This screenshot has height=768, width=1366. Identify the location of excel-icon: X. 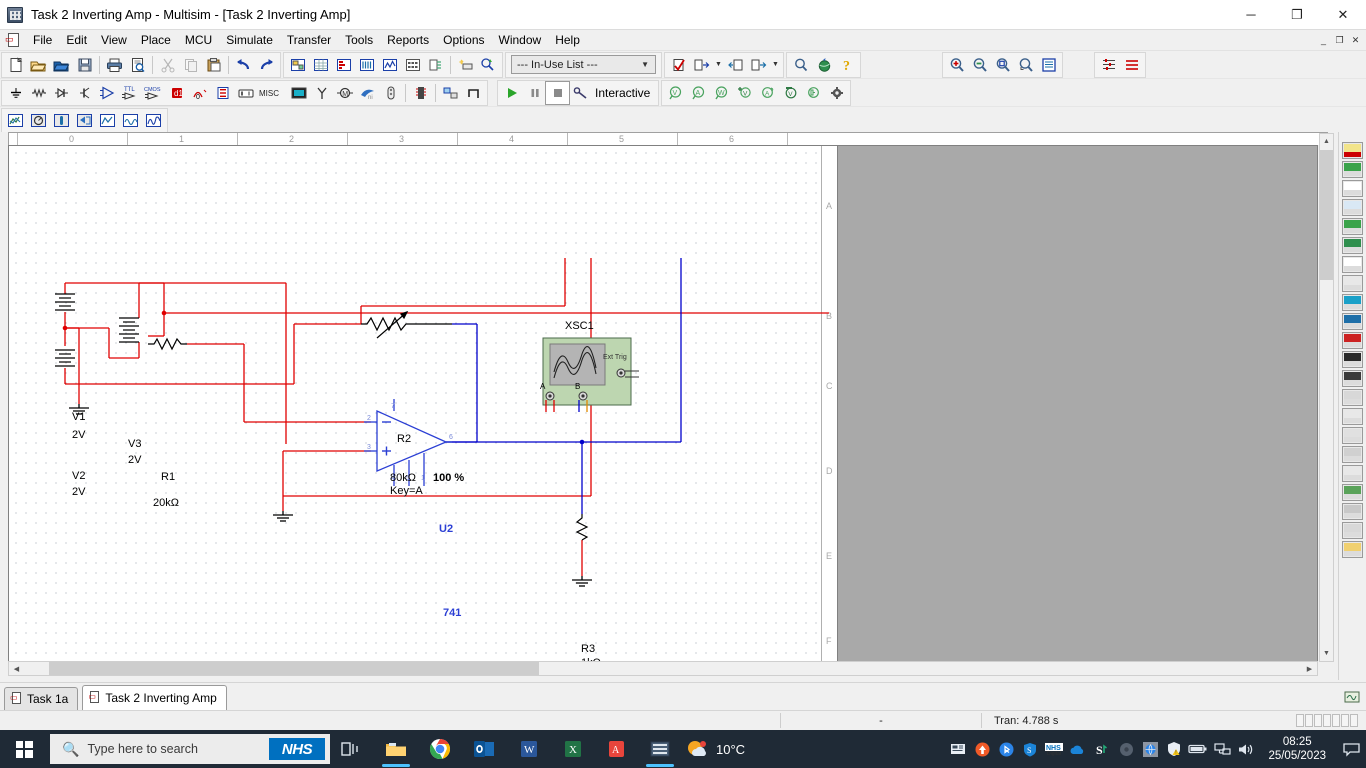
(572, 749).